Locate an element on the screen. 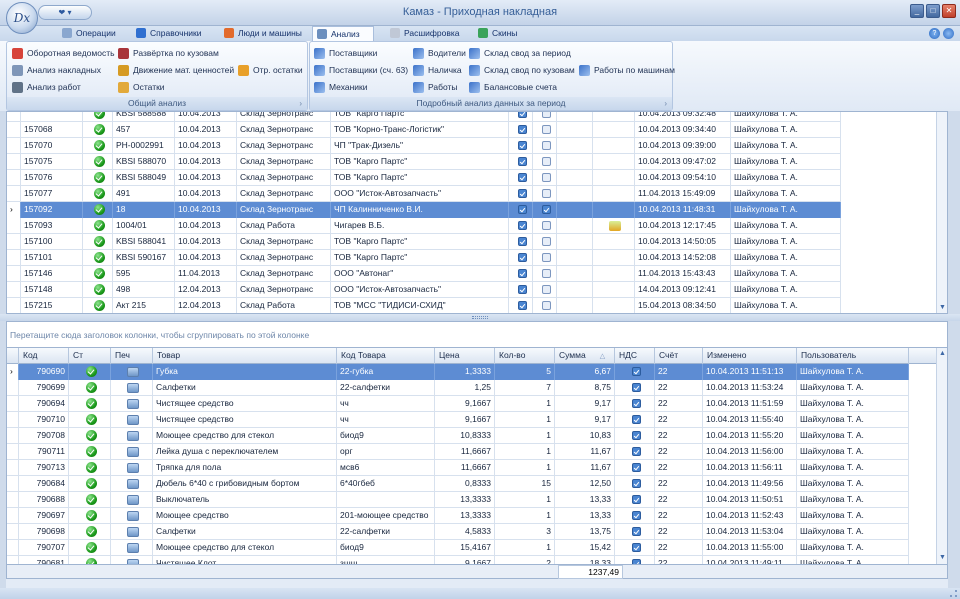  horizontal-scrollbar is located at coordinates (477, 583).